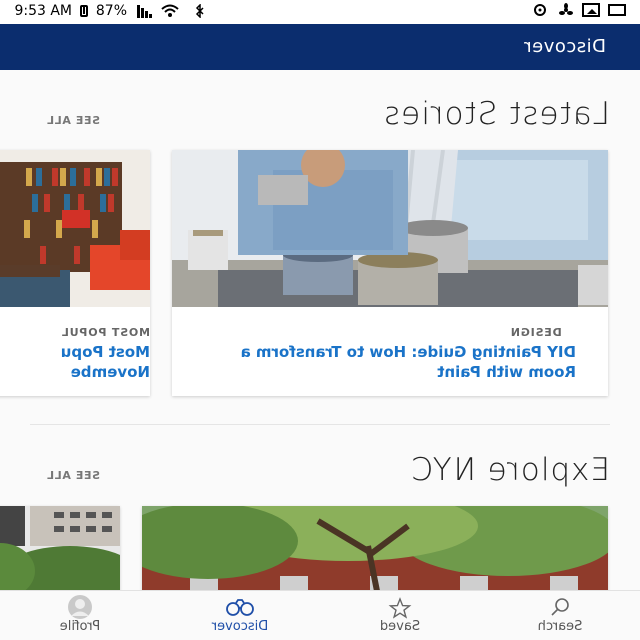 This screenshot has height=640, width=640. Describe the element at coordinates (170, 11) in the screenshot. I see `wifi-icon` at that location.